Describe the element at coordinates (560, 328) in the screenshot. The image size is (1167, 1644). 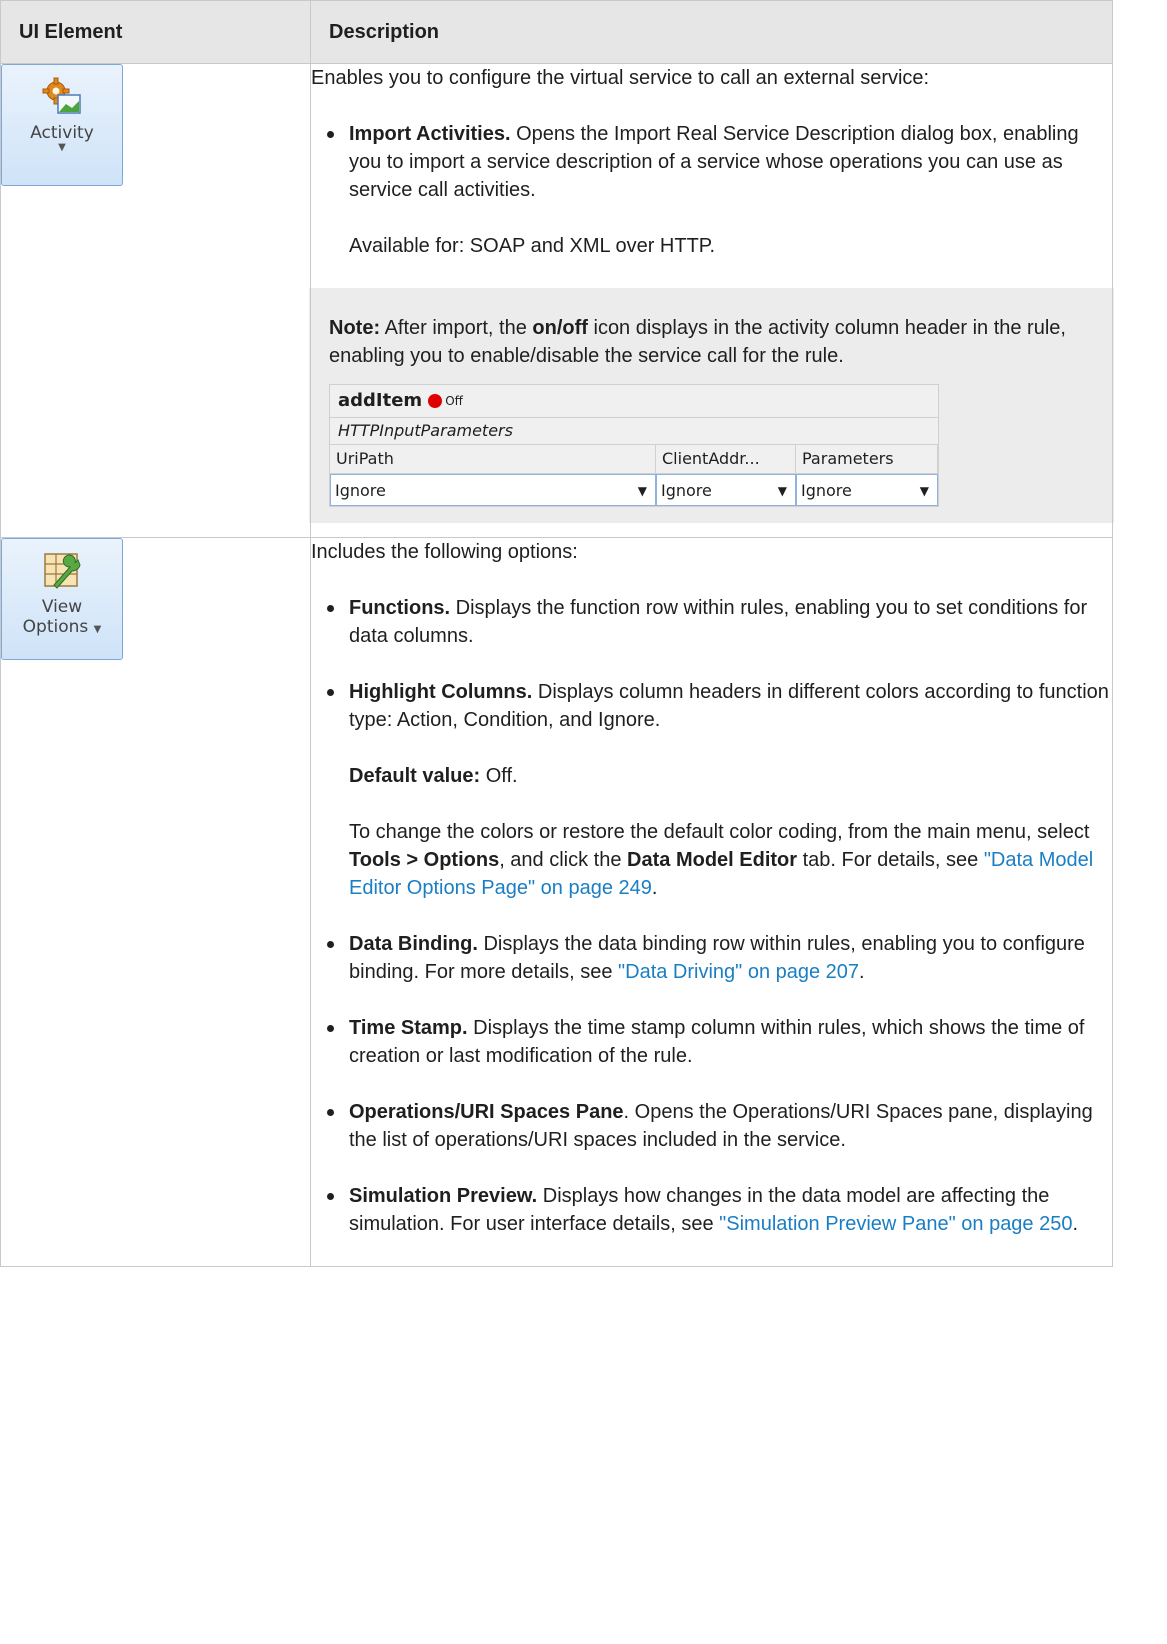
I see `note-onoff: on/off` at that location.